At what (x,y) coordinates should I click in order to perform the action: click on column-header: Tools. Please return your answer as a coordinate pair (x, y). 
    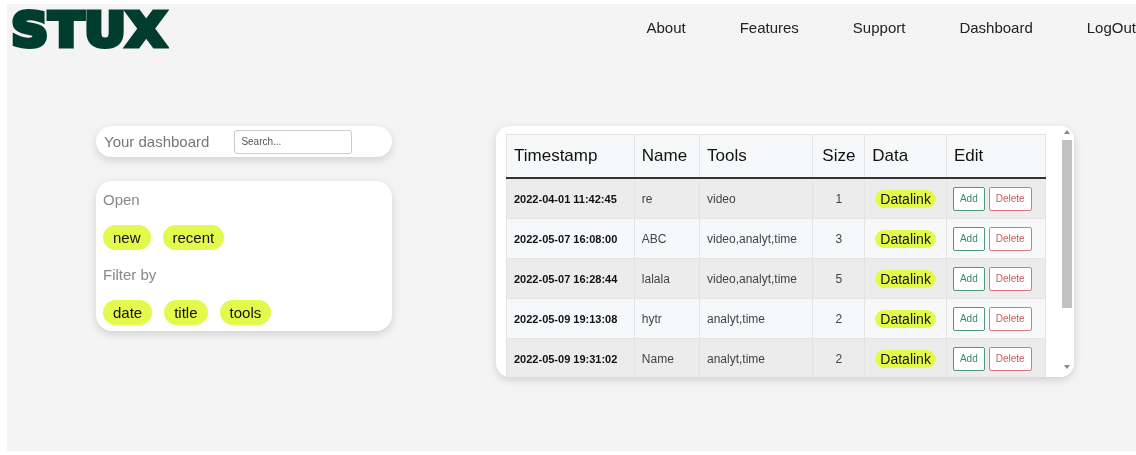
    Looking at the image, I should click on (756, 156).